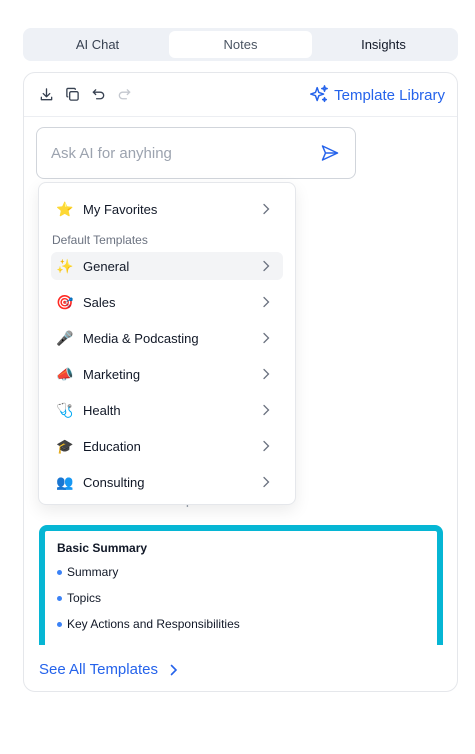  What do you see at coordinates (167, 410) in the screenshot?
I see `menu-item-health: 🩺 Health` at bounding box center [167, 410].